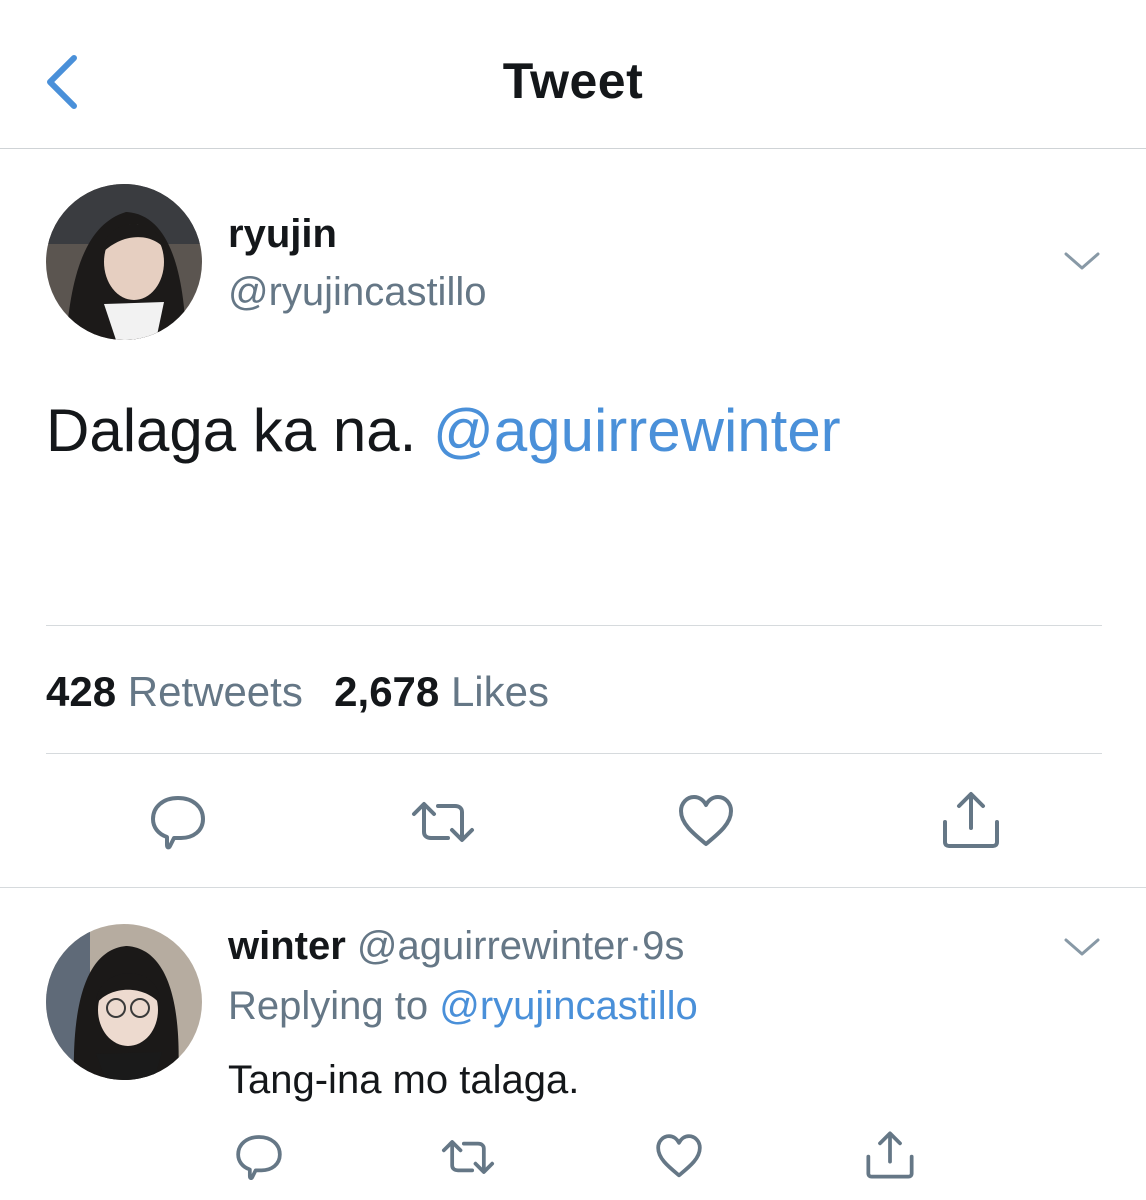 The image size is (1146, 1200). What do you see at coordinates (231, 430) in the screenshot?
I see `tweet-body: Dalaga ka na.` at bounding box center [231, 430].